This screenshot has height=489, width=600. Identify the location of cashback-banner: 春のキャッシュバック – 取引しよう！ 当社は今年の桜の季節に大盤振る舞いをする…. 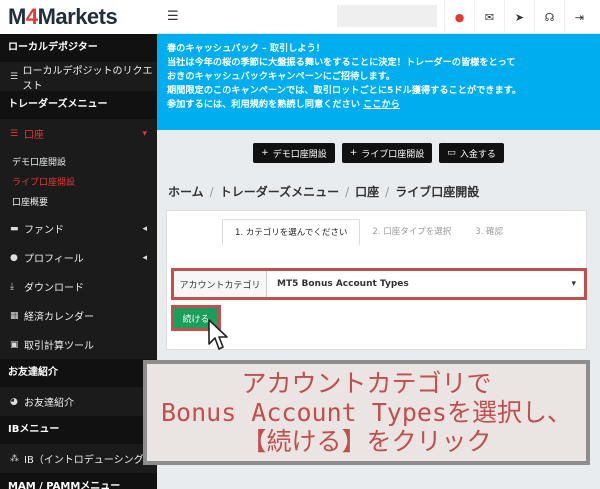
(378, 82).